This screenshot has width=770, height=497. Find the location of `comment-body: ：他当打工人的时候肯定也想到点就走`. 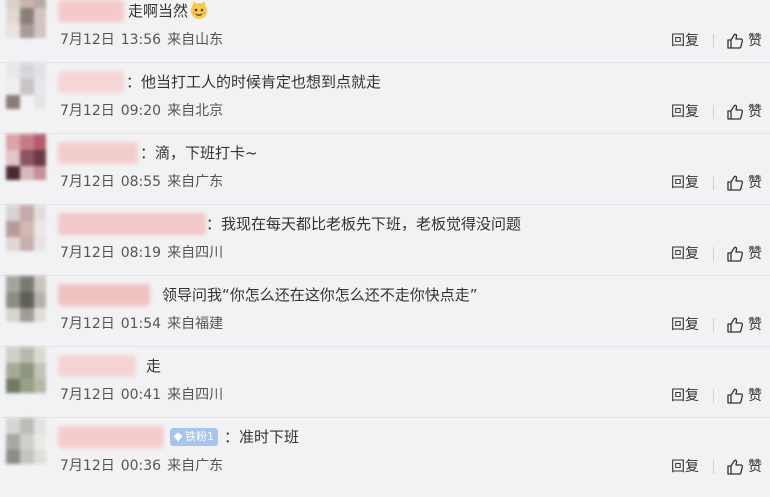

comment-body: ：他当打工人的时候肯定也想到点就走 is located at coordinates (254, 82).